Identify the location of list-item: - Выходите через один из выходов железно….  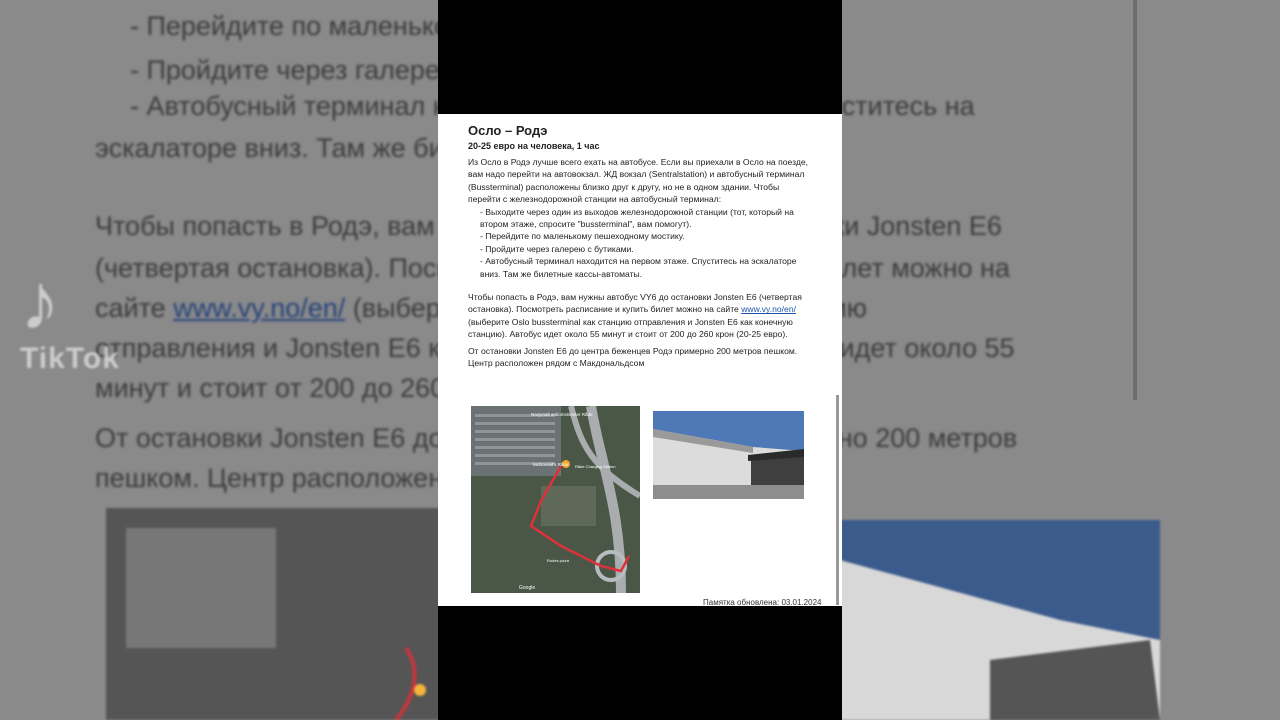
(637, 218).